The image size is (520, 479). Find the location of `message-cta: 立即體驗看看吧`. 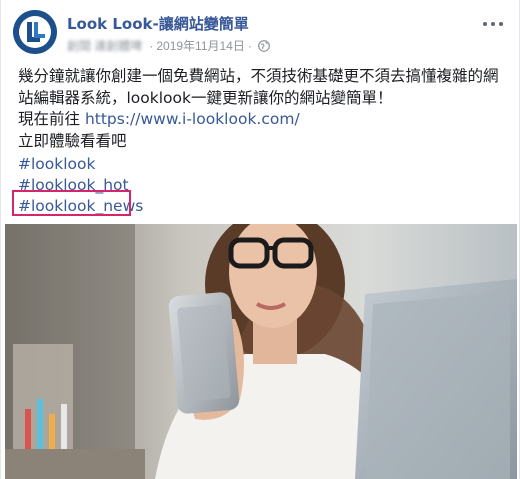

message-cta: 立即體驗看看吧 is located at coordinates (72, 140).